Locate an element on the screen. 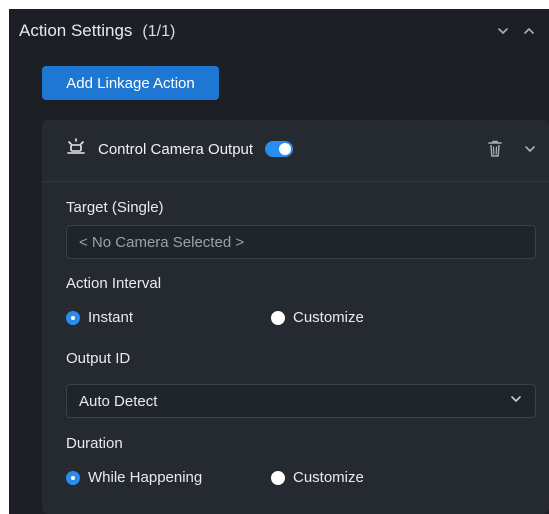 Image resolution: width=549 pixels, height=514 pixels. trash-icon is located at coordinates (495, 151).